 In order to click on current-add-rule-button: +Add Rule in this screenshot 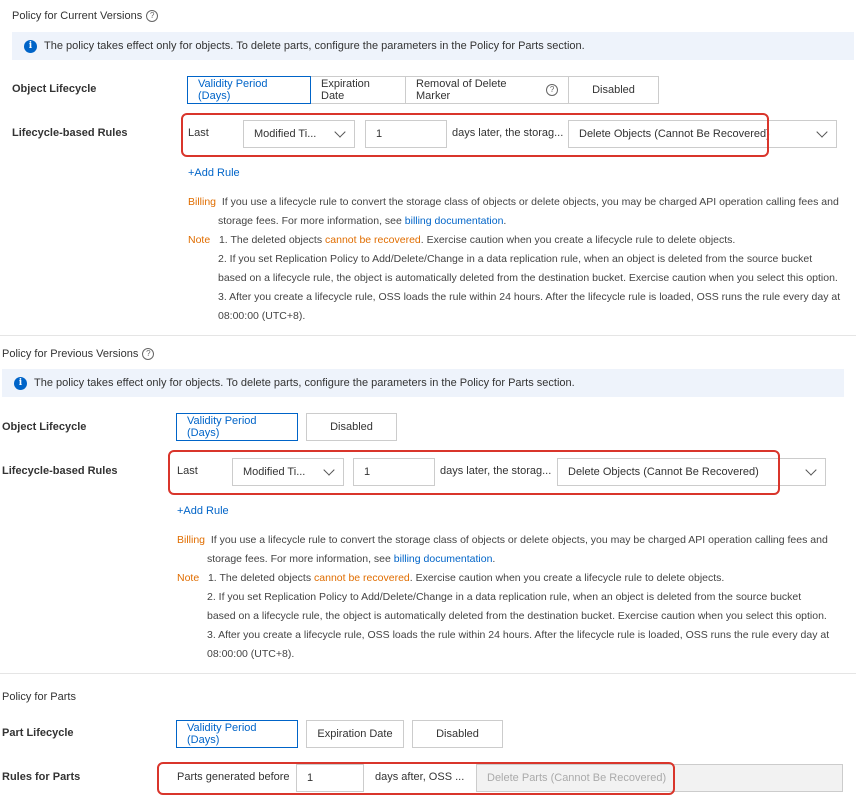, I will do `click(214, 173)`.